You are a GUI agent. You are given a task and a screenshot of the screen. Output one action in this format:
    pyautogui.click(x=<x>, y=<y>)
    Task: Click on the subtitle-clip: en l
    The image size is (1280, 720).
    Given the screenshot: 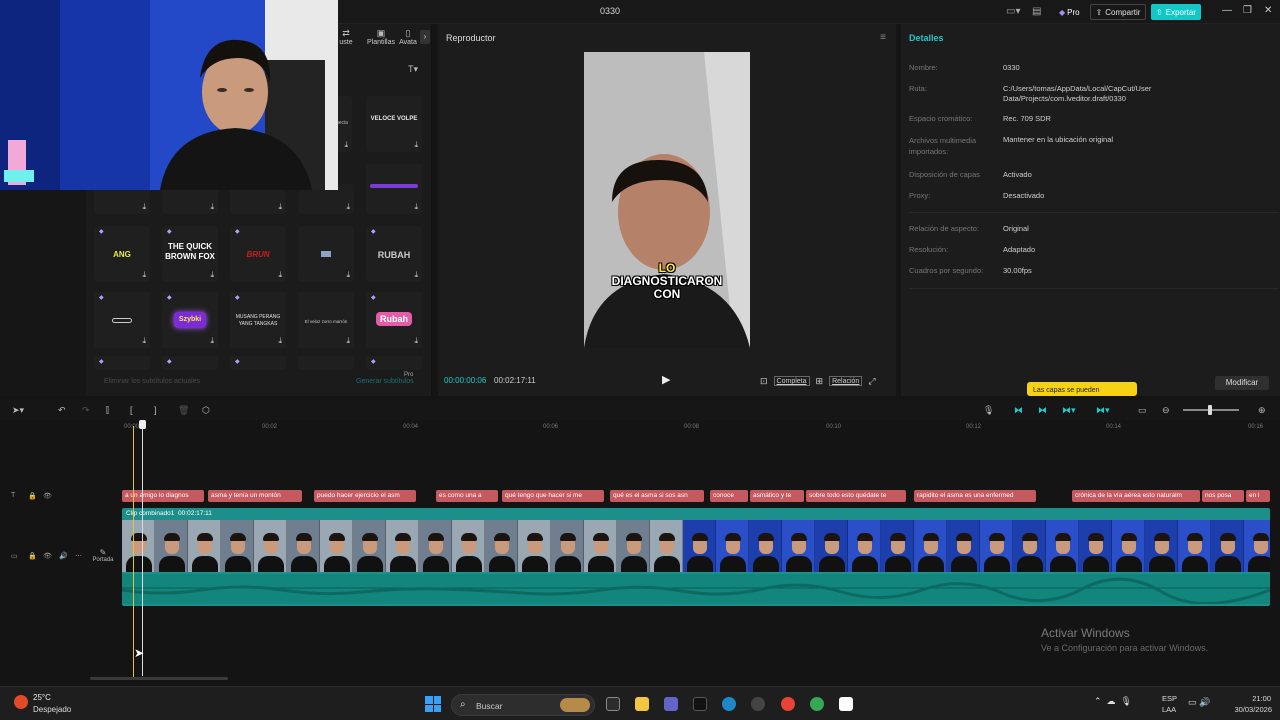 What is the action you would take?
    pyautogui.click(x=1258, y=496)
    